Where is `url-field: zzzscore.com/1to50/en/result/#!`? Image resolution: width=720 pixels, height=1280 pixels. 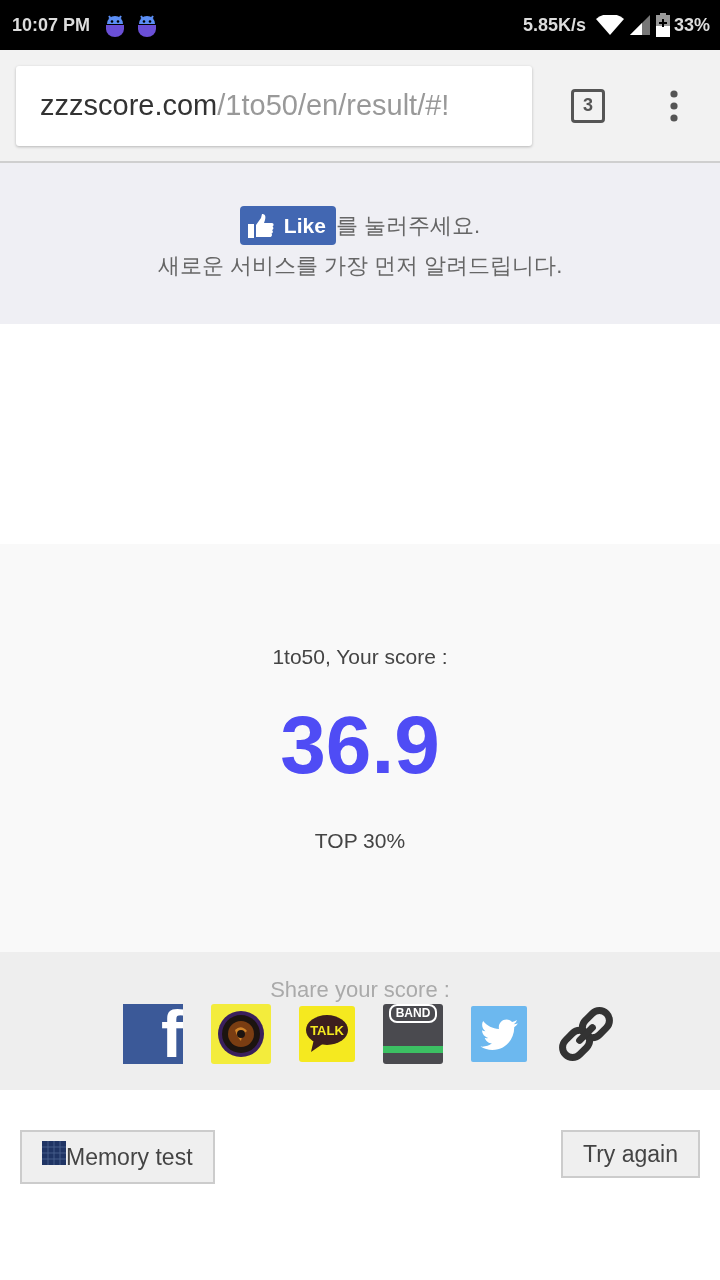 url-field: zzzscore.com/1to50/en/result/#! is located at coordinates (274, 105).